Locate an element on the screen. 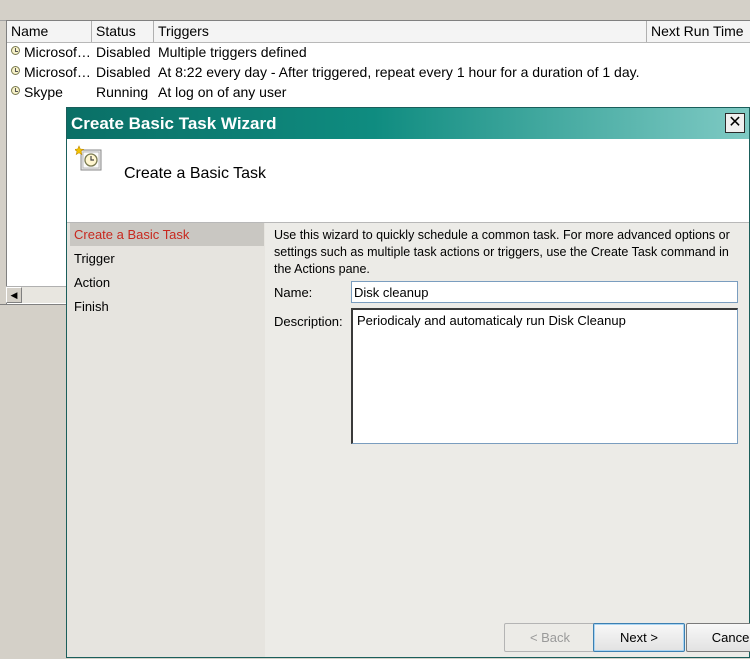 The image size is (750, 659). window-top-bar is located at coordinates (375, 10).